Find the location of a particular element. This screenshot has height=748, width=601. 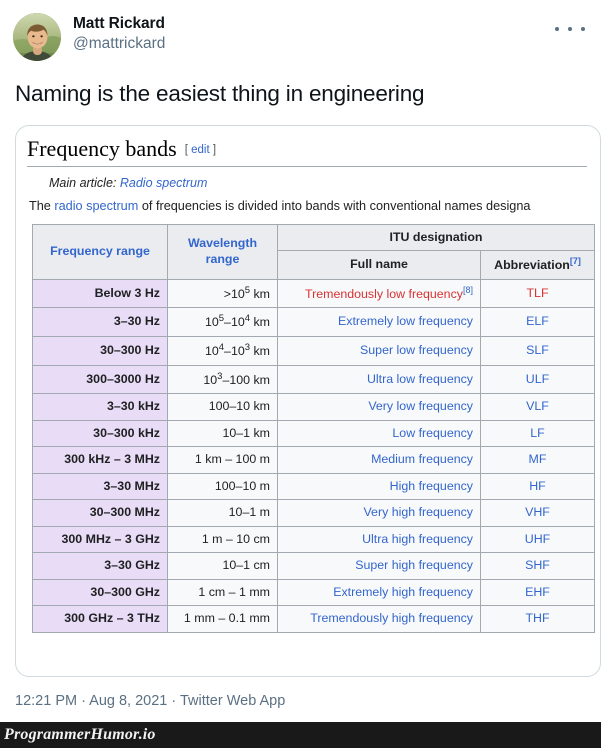

edit-label: edit is located at coordinates (200, 150).